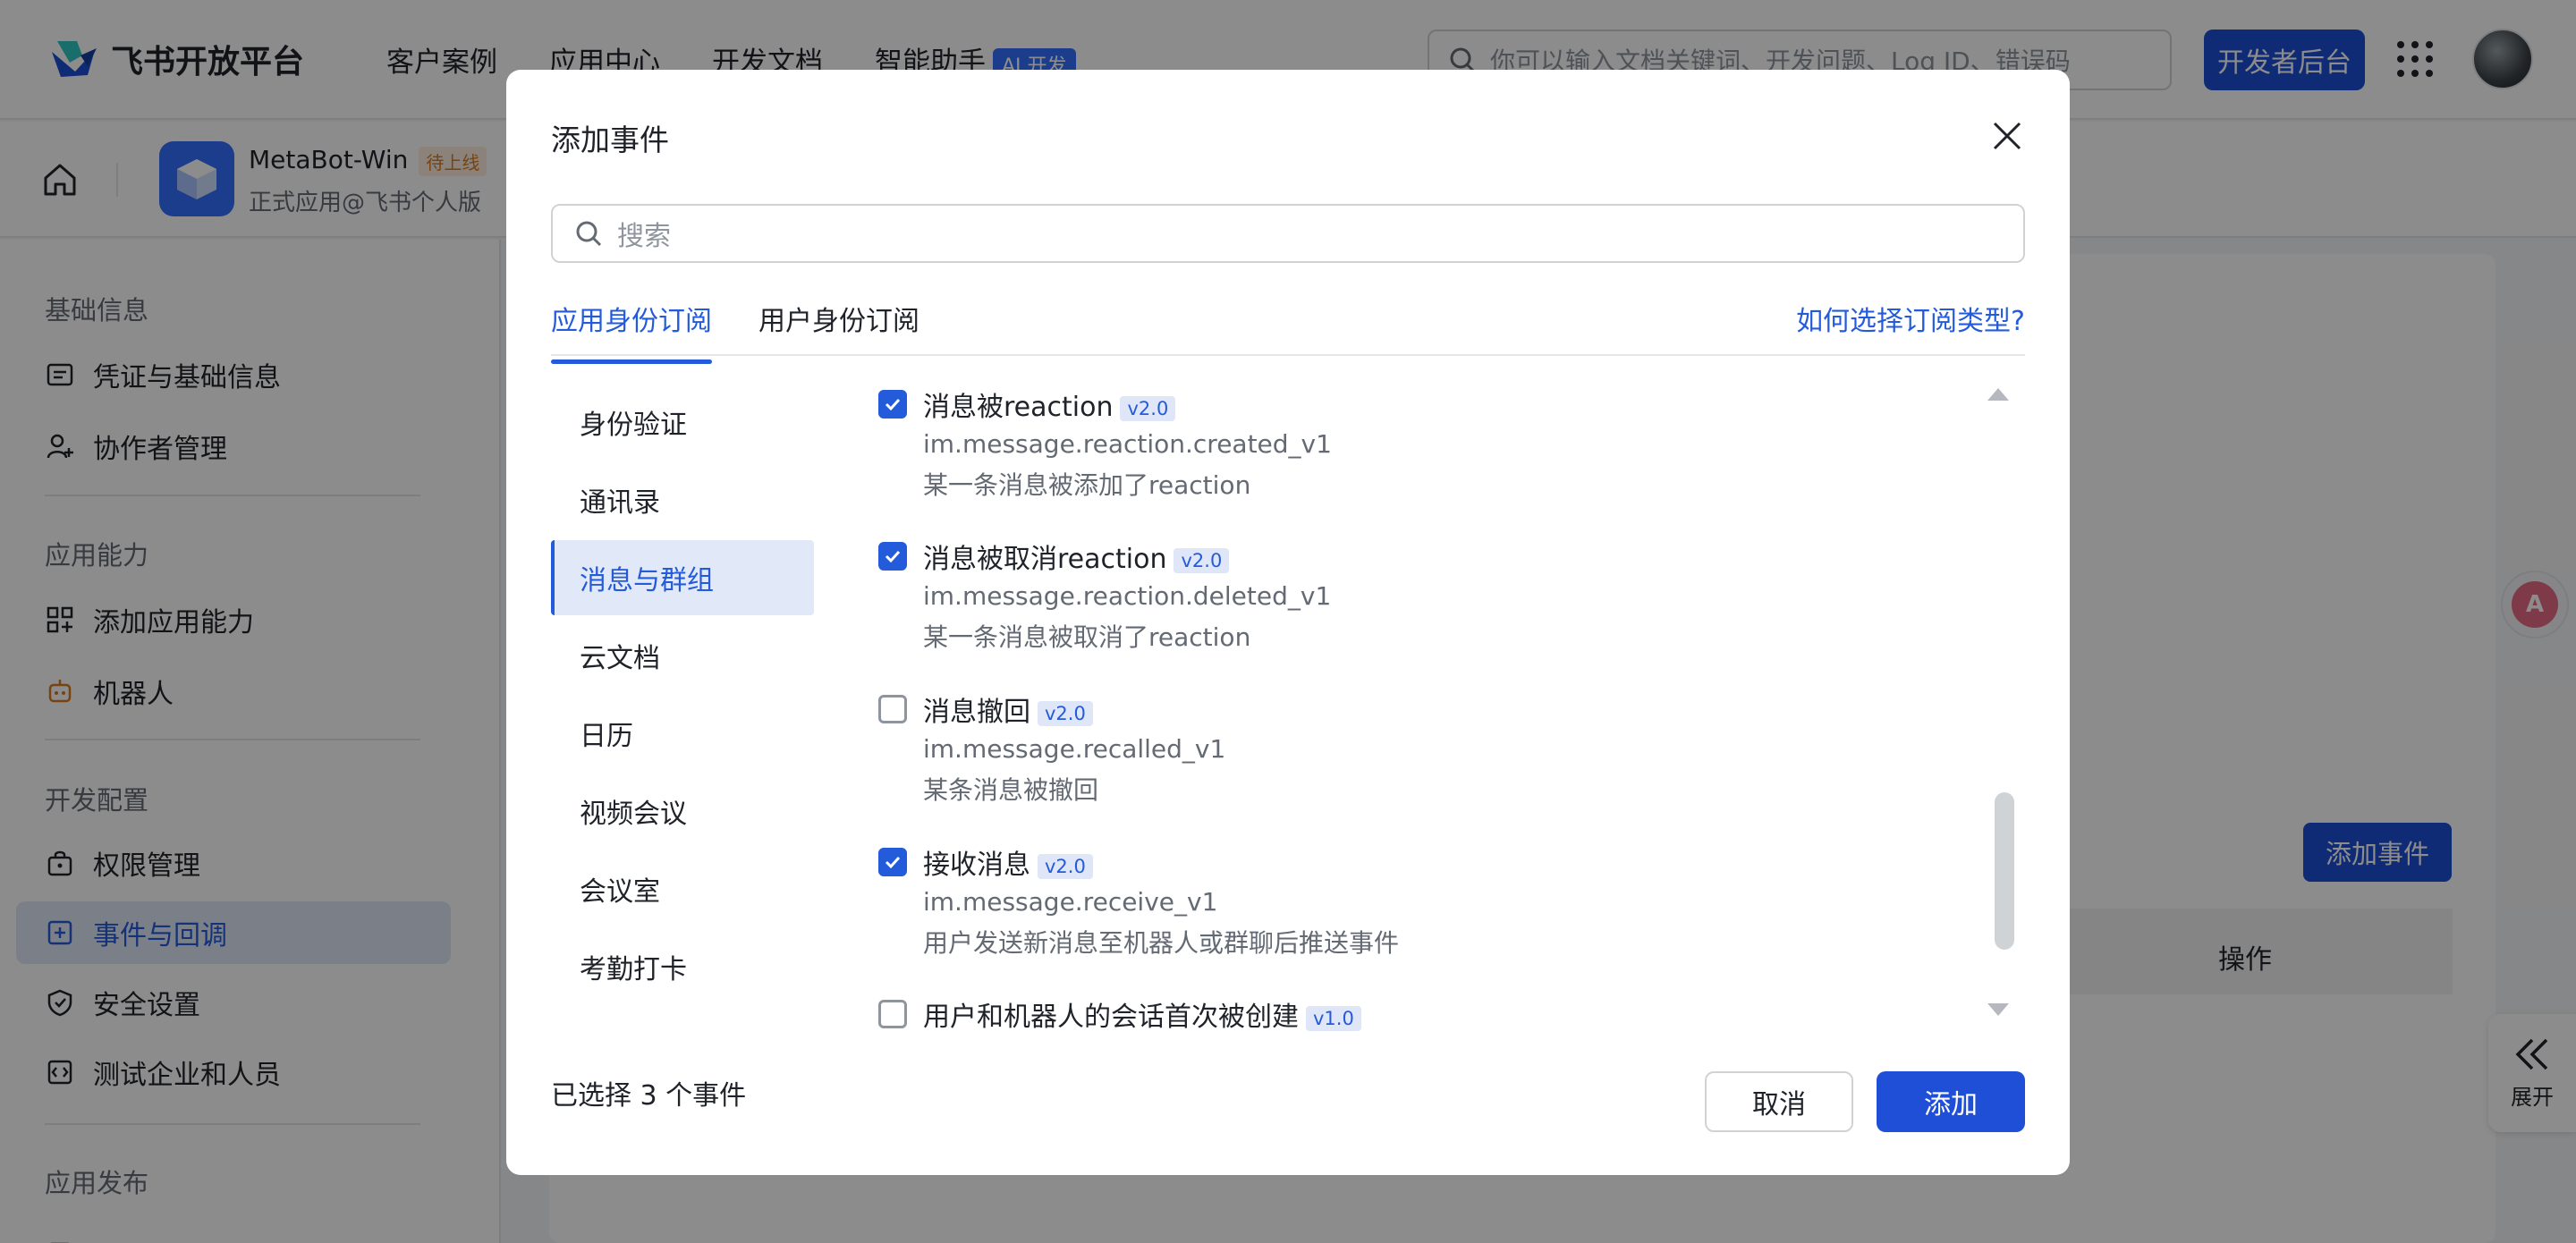 This screenshot has width=2576, height=1243. Describe the element at coordinates (976, 712) in the screenshot. I see `event-name-text: 消息撤回` at that location.